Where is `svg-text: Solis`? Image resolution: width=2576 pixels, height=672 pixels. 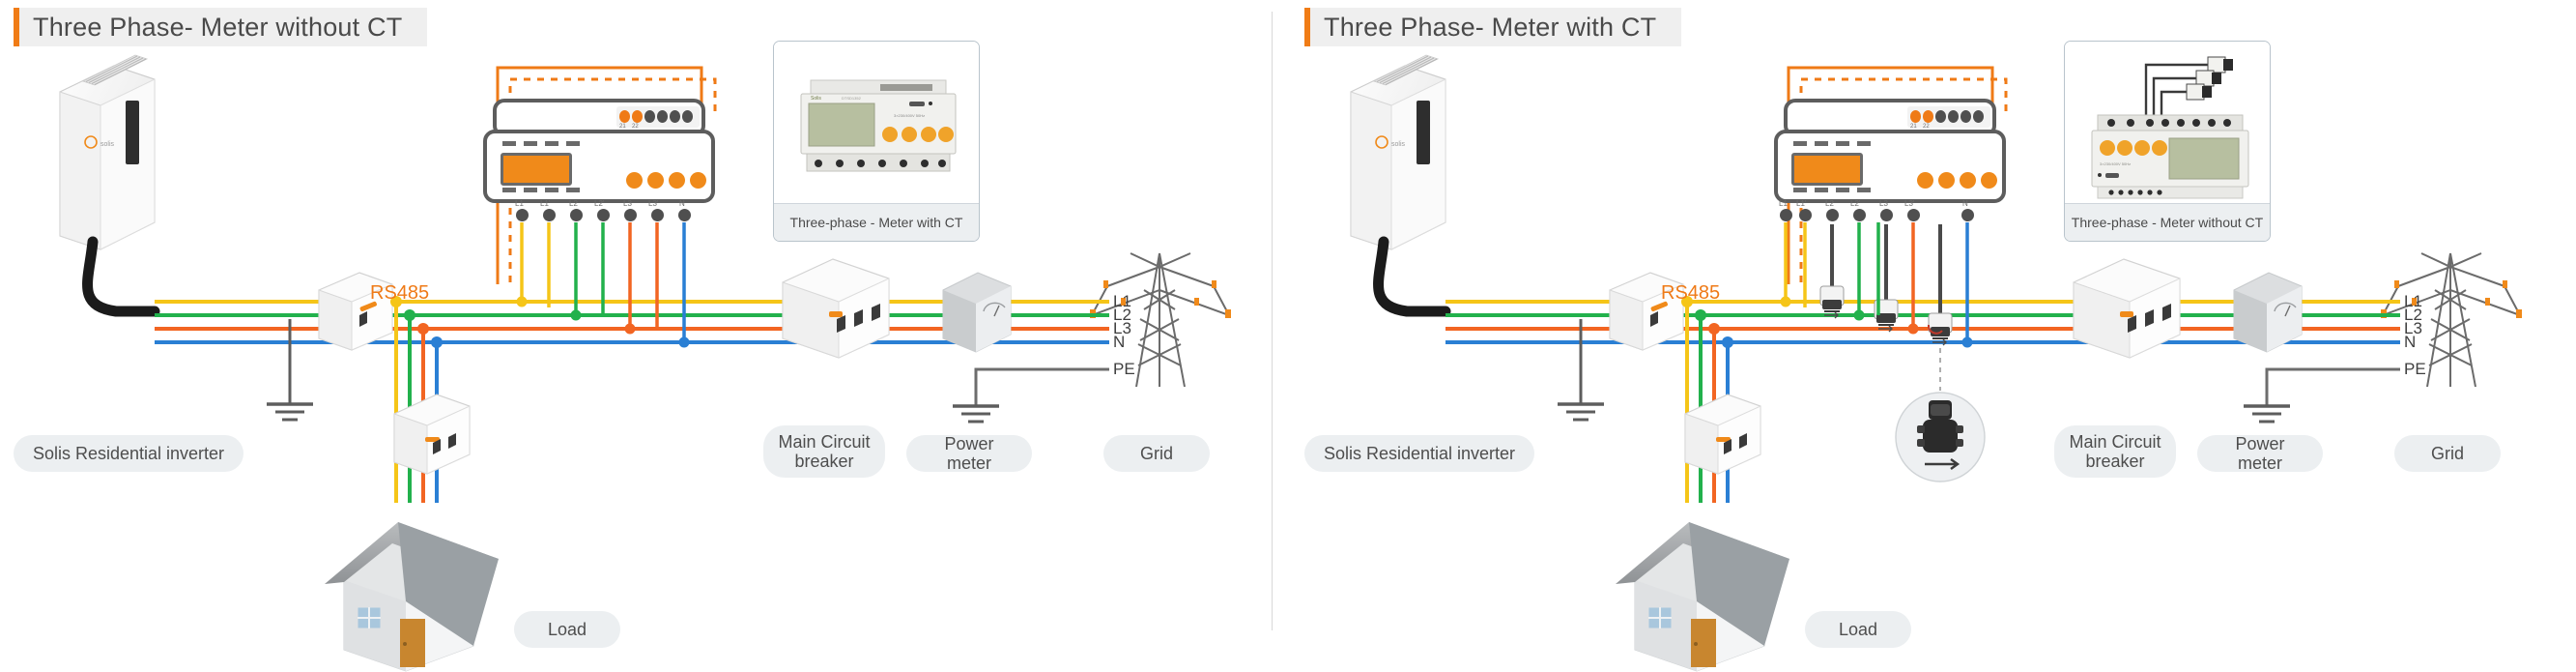 svg-text: Solis is located at coordinates (816, 99).